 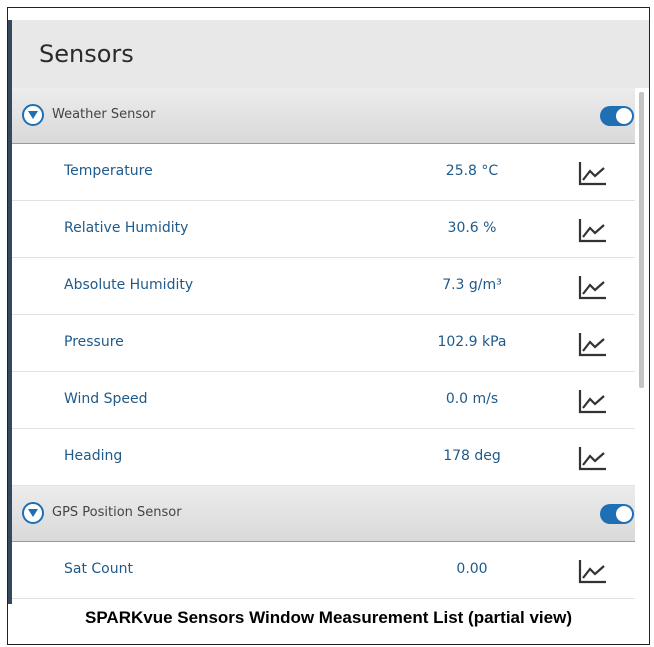 I want to click on measurement-value: 102.9 kPa, so click(x=472, y=342).